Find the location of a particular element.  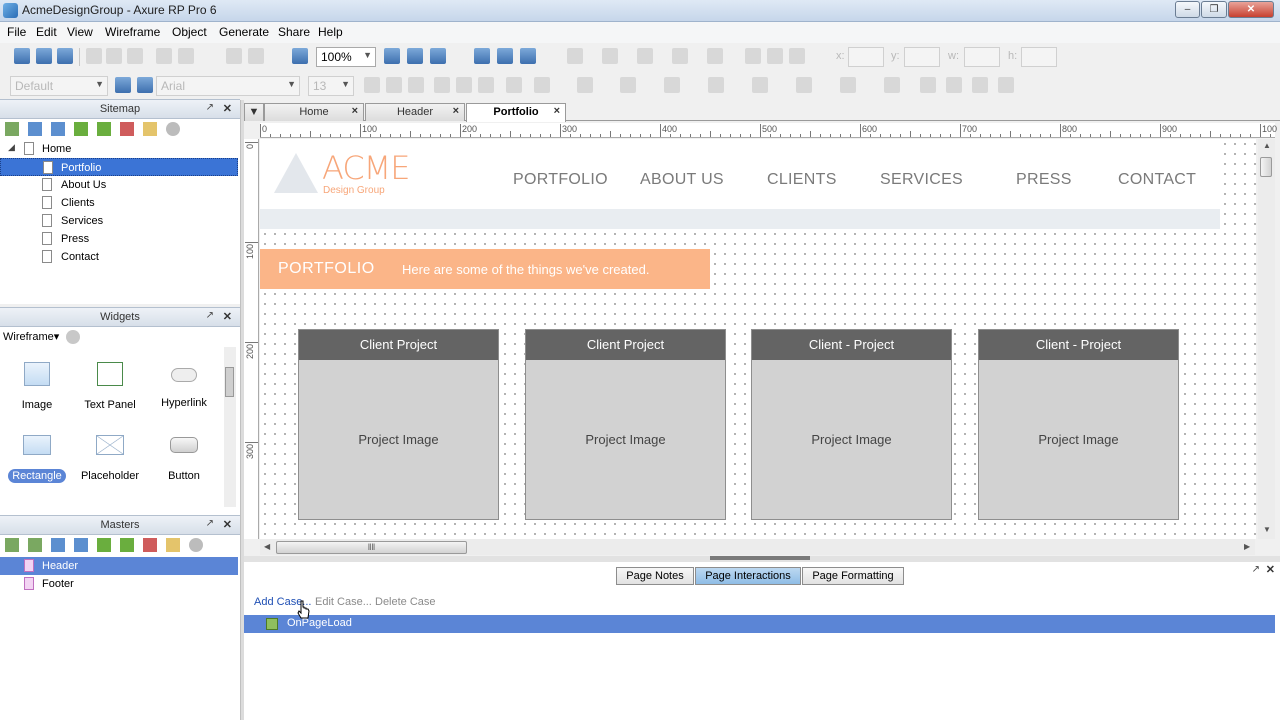

outdent-icon is located at coordinates (104, 129).